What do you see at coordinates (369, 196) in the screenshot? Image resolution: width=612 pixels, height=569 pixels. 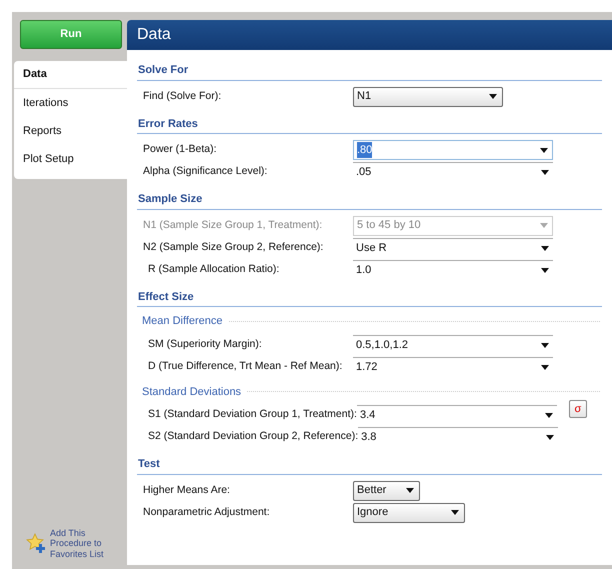 I see `section-heading: Sample Size` at bounding box center [369, 196].